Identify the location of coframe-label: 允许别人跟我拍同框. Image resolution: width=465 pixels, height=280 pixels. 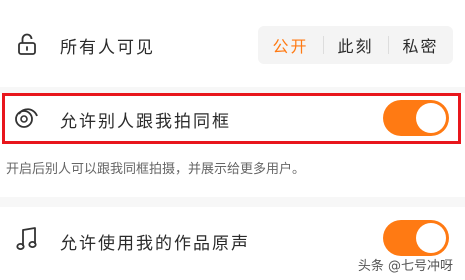
(145, 122).